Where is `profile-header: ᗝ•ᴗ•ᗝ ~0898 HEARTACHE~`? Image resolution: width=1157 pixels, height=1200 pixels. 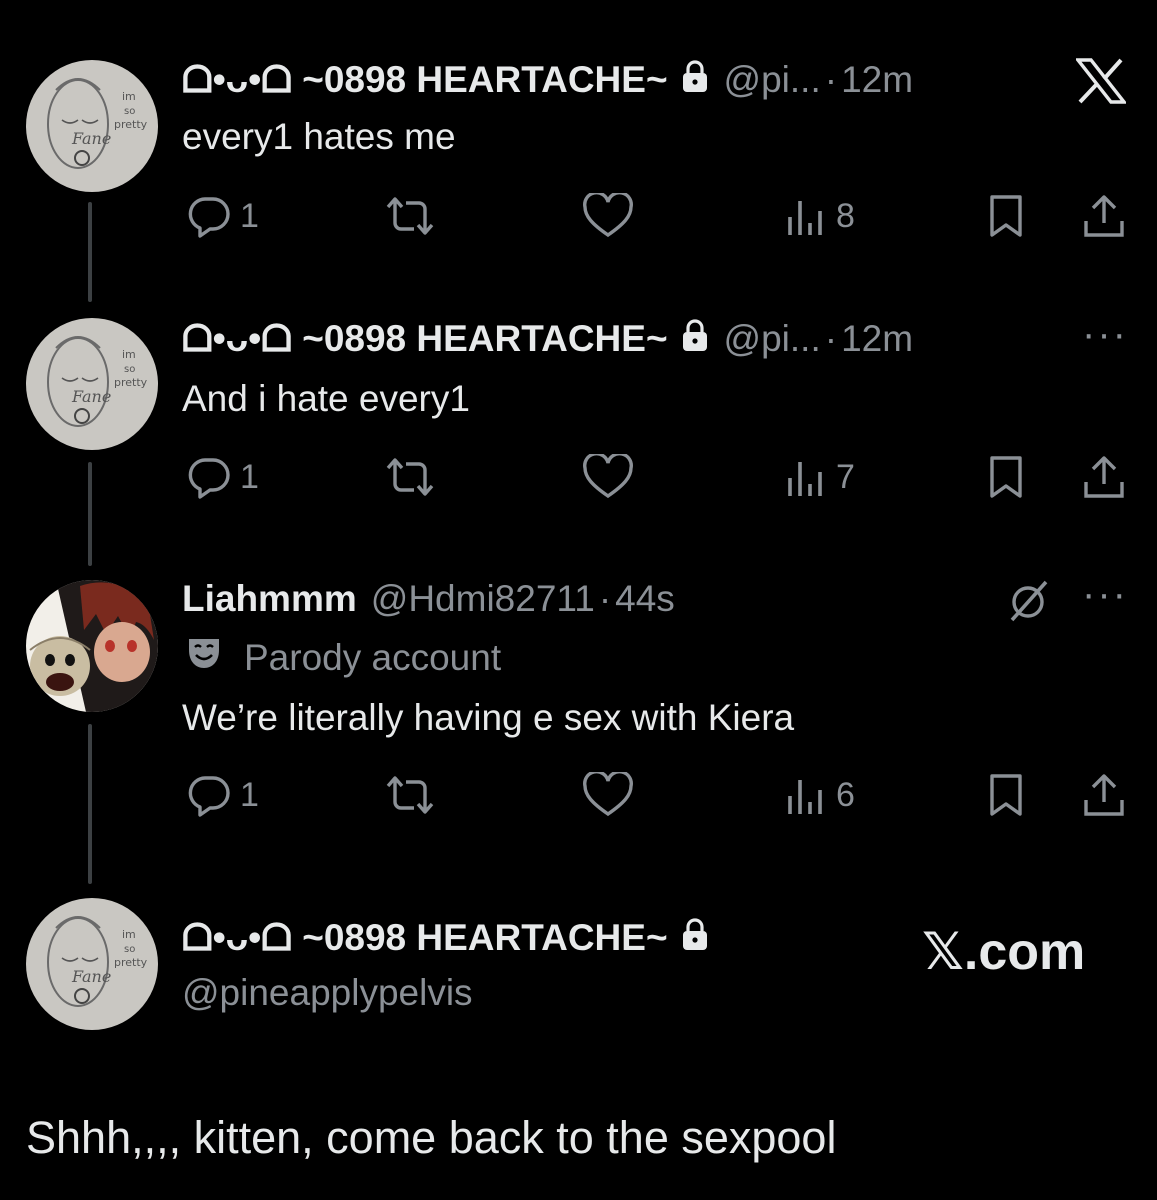 profile-header: ᗝ•ᴗ•ᗝ ~0898 HEARTACHE~ is located at coordinates (453, 938).